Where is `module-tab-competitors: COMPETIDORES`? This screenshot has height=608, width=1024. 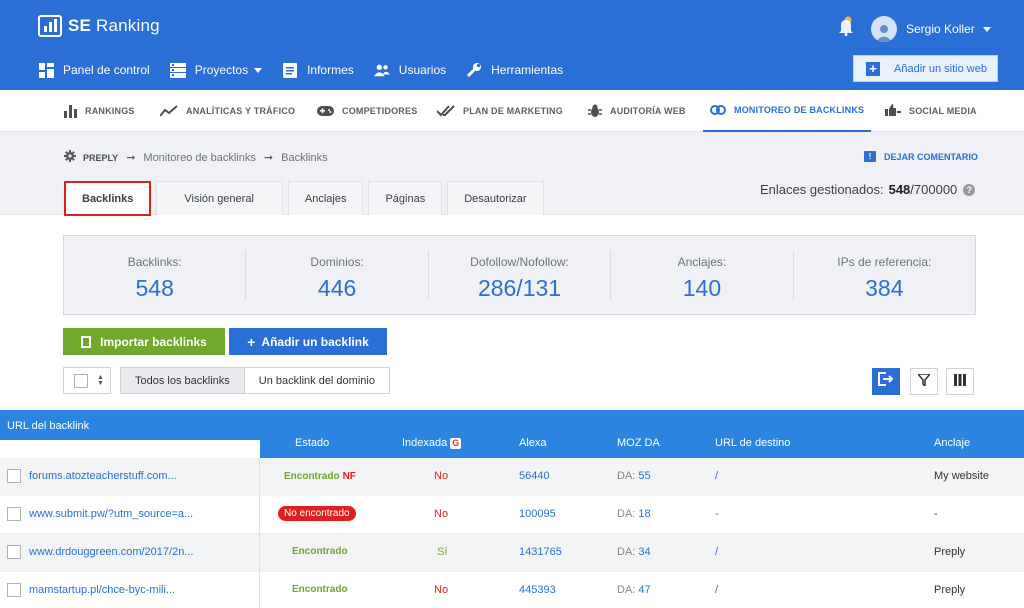
module-tab-competitors: COMPETIDORES is located at coordinates (367, 111).